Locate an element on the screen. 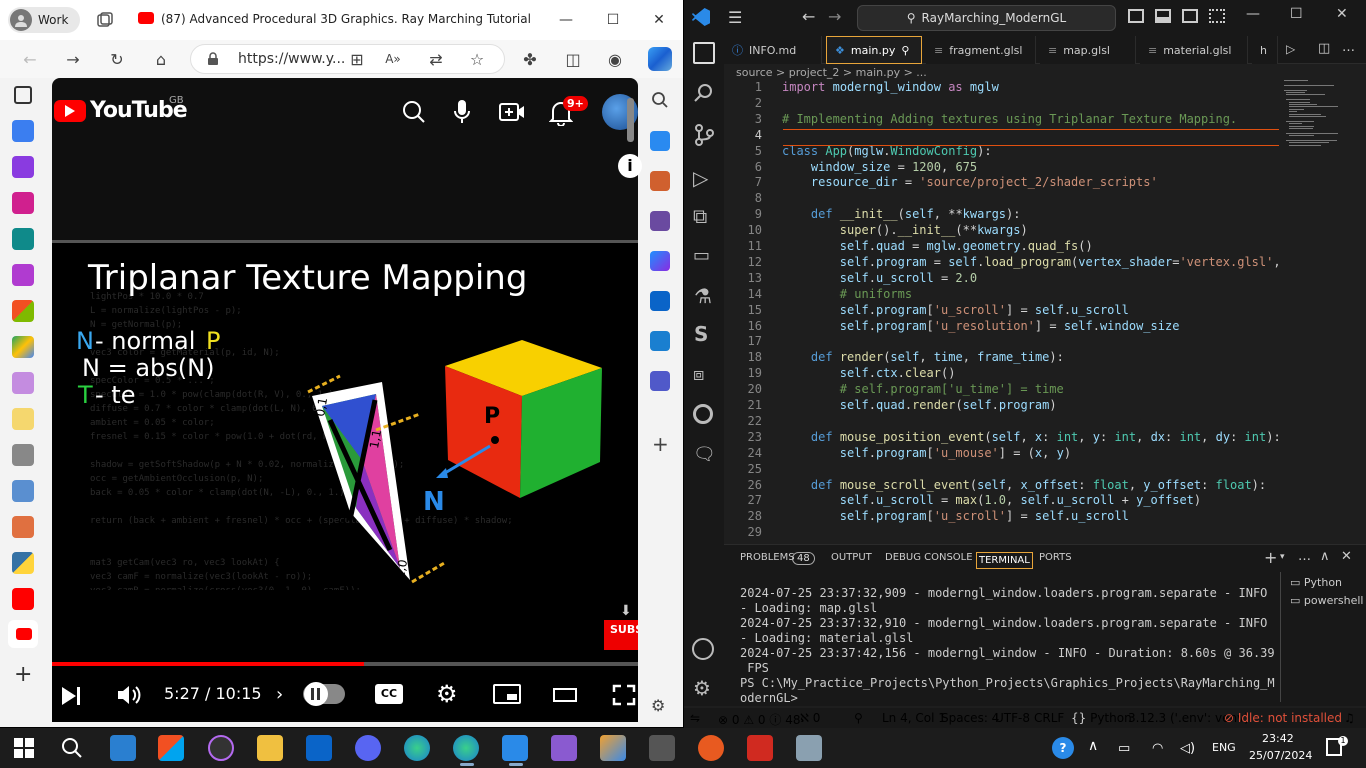  language-indicator: ENG is located at coordinates (1224, 747).